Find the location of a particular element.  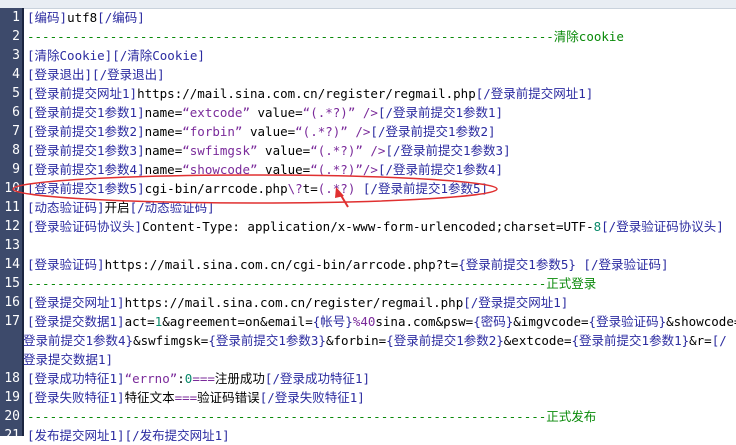

line-number: 2 is located at coordinates (16, 36).